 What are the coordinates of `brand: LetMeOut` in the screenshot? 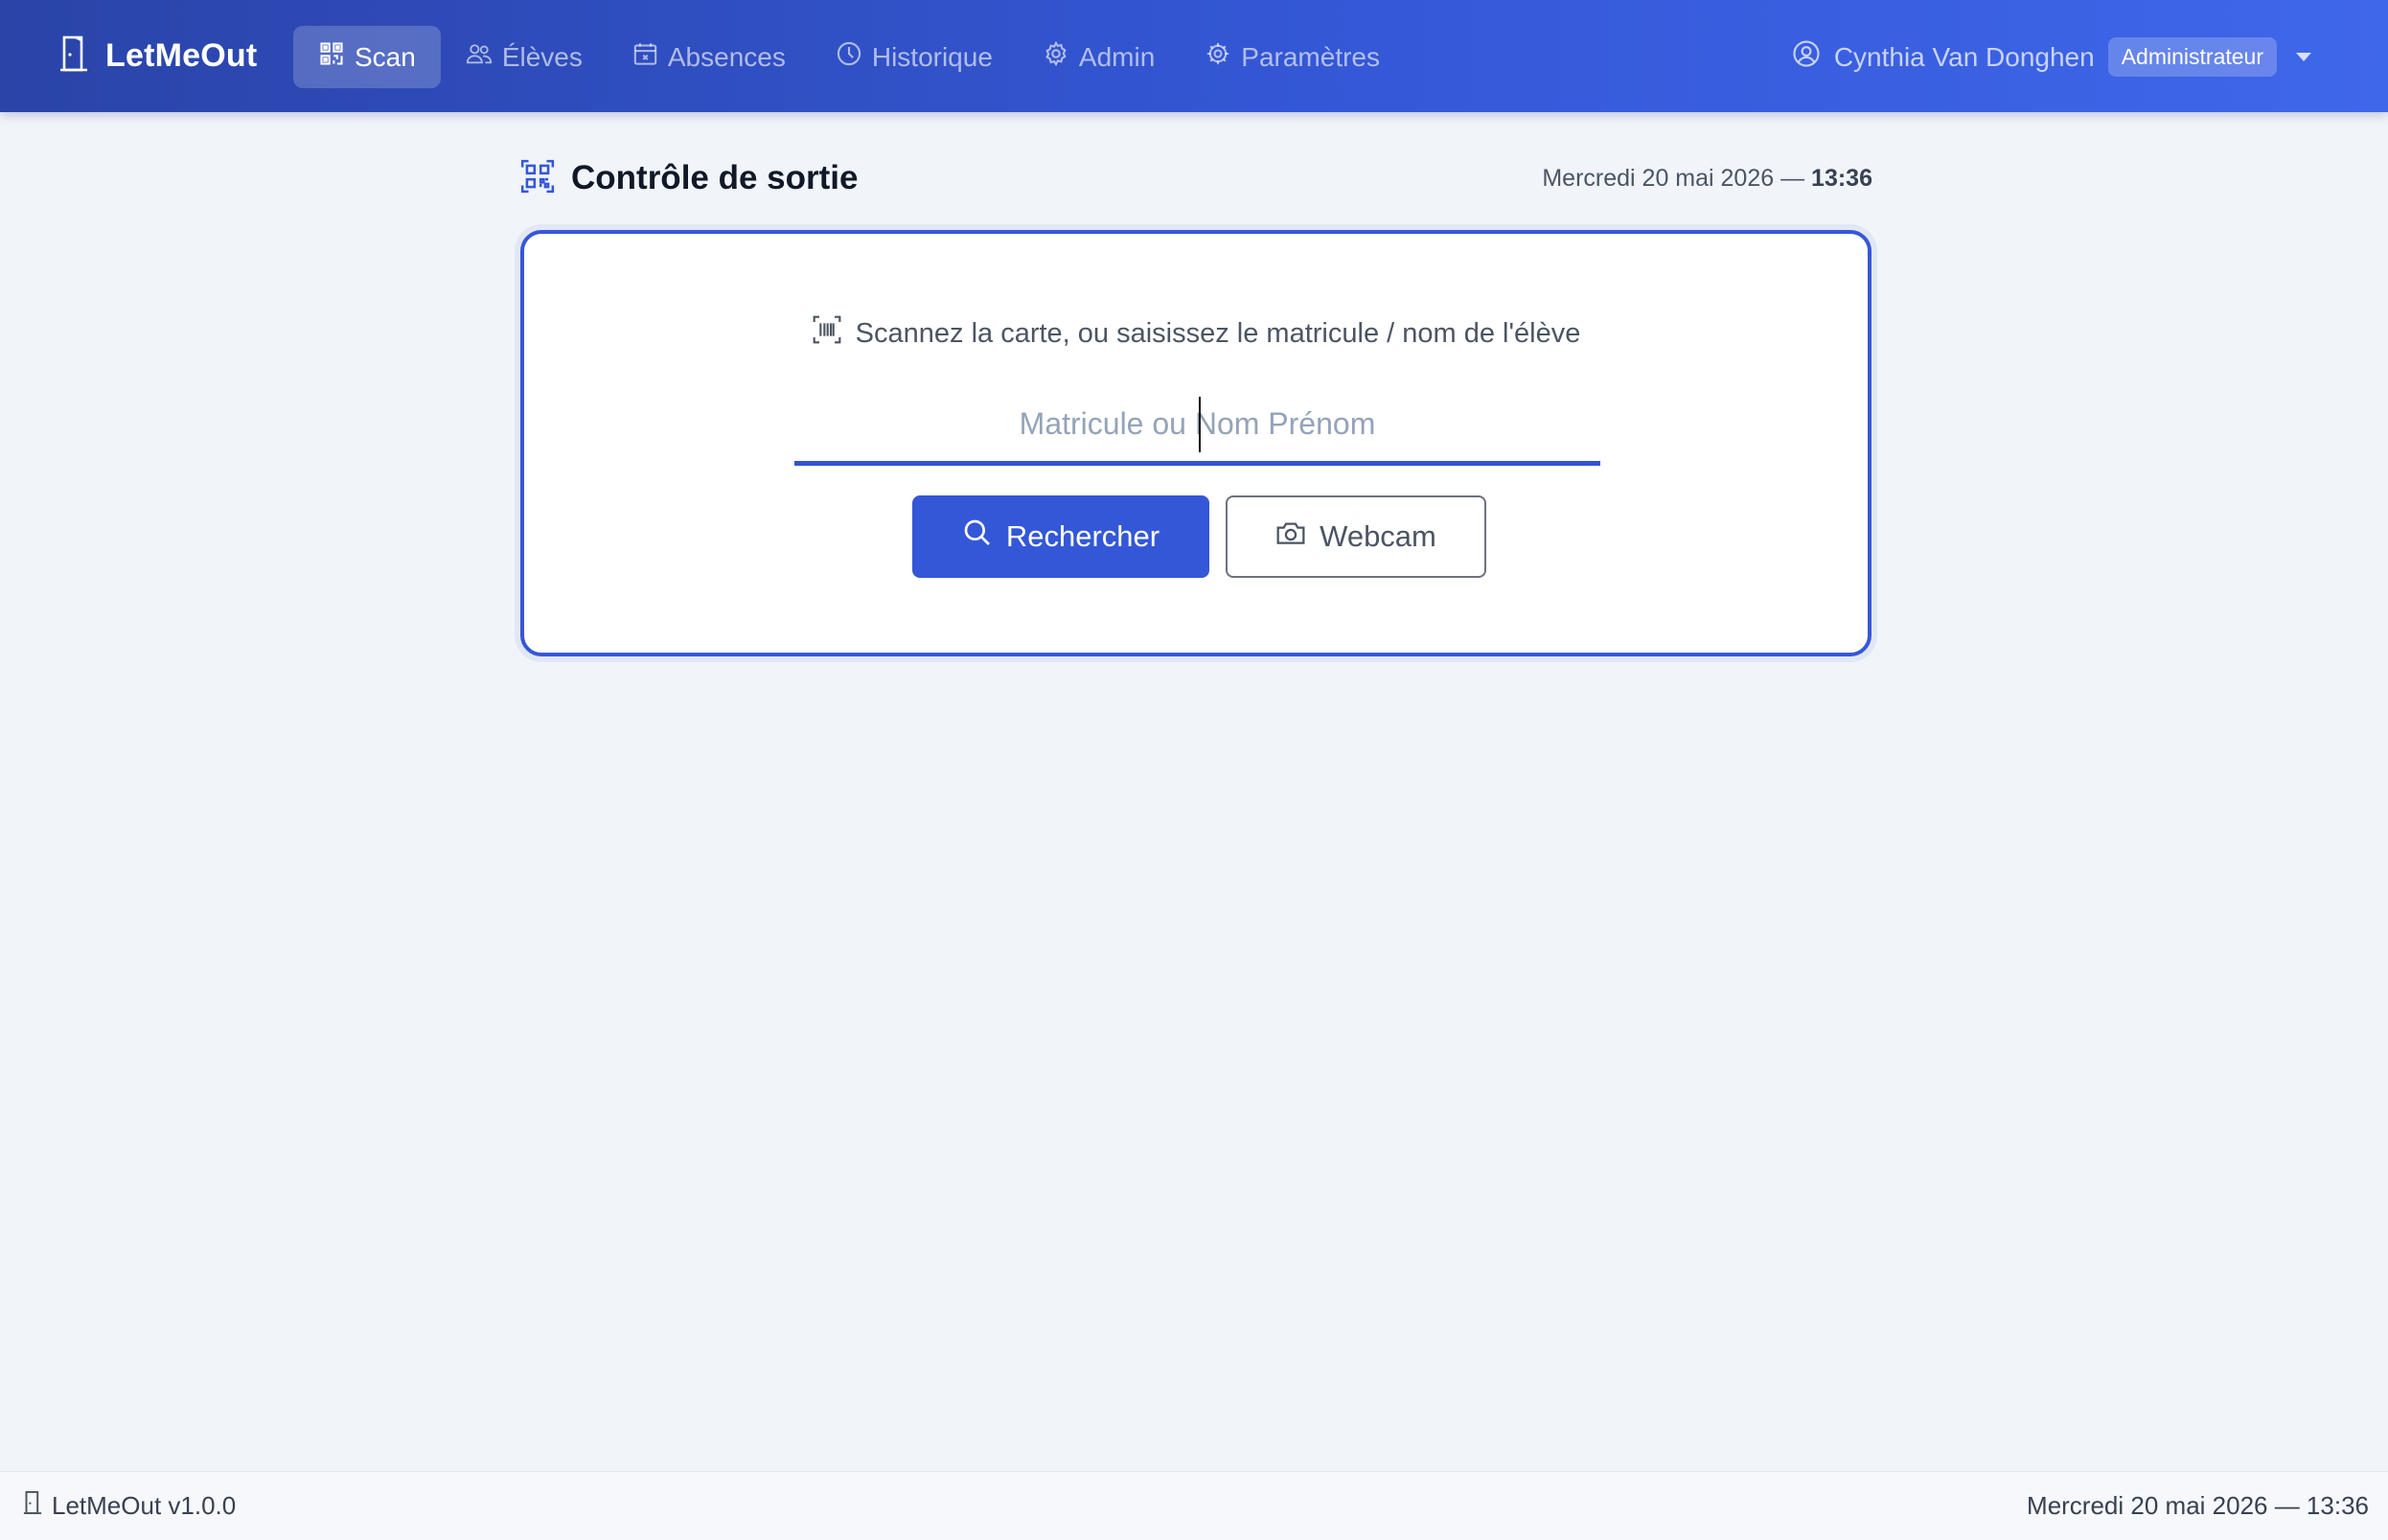 It's located at (158, 56).